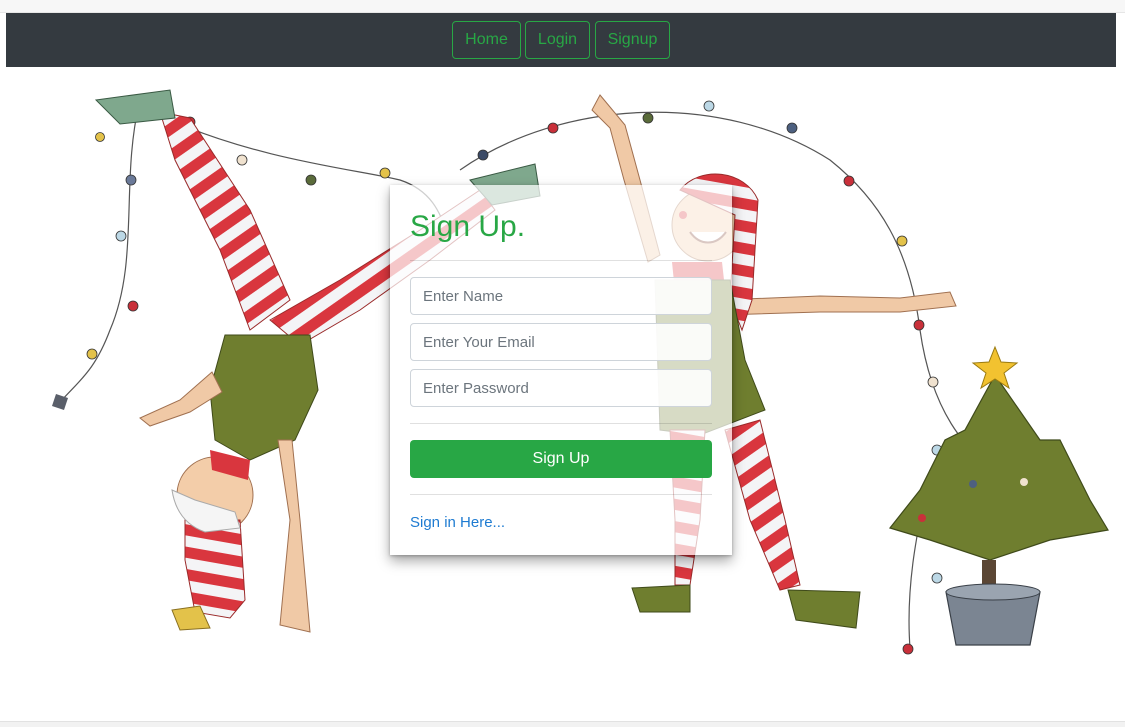  I want to click on password-input, so click(561, 388).